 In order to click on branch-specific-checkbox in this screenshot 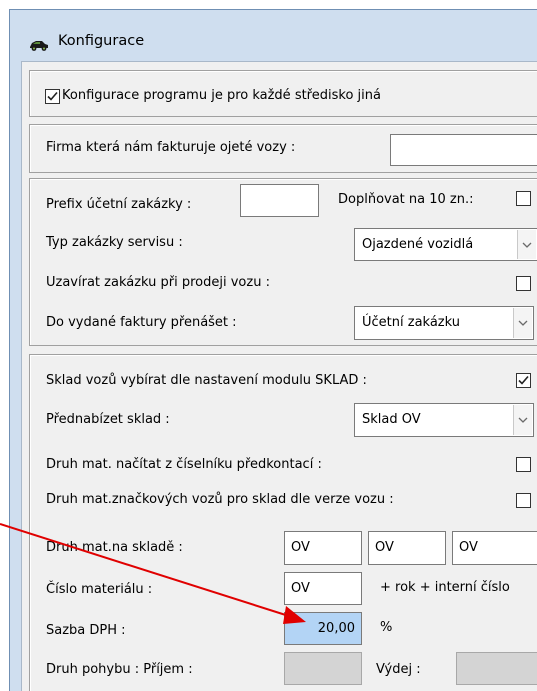, I will do `click(52, 96)`.